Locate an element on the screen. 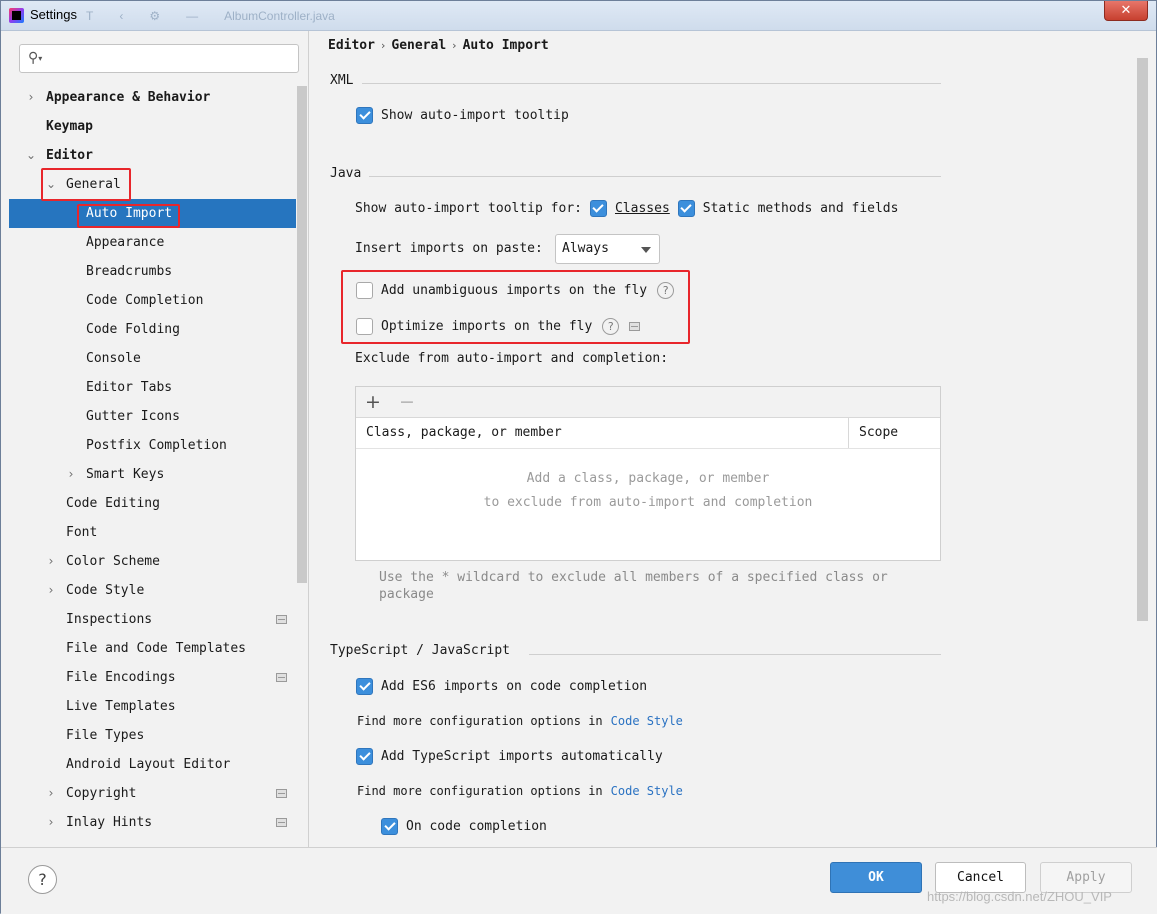 The height and width of the screenshot is (914, 1157). sidebar-item-editor-tabs: Editor Tabs is located at coordinates (153, 387).